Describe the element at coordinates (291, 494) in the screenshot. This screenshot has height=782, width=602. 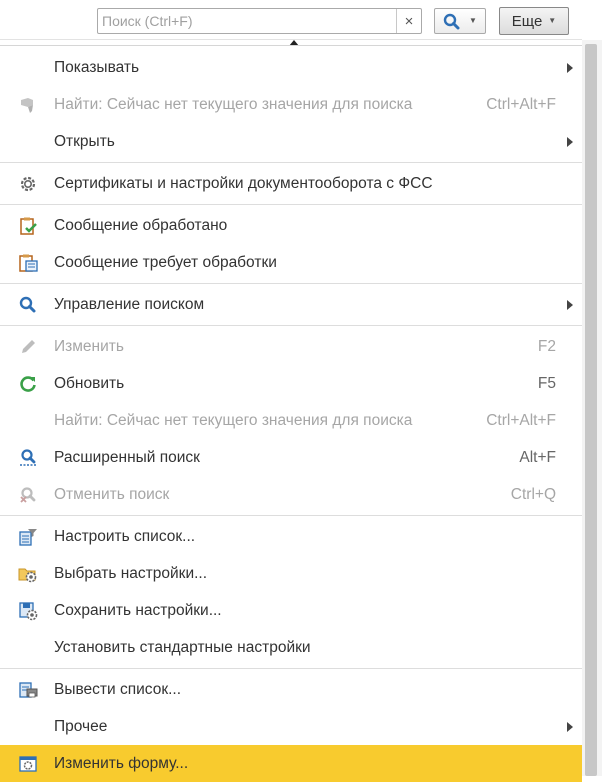
I see `menu-item-cancel-search: Отменить поиск Ctrl+Q` at that location.